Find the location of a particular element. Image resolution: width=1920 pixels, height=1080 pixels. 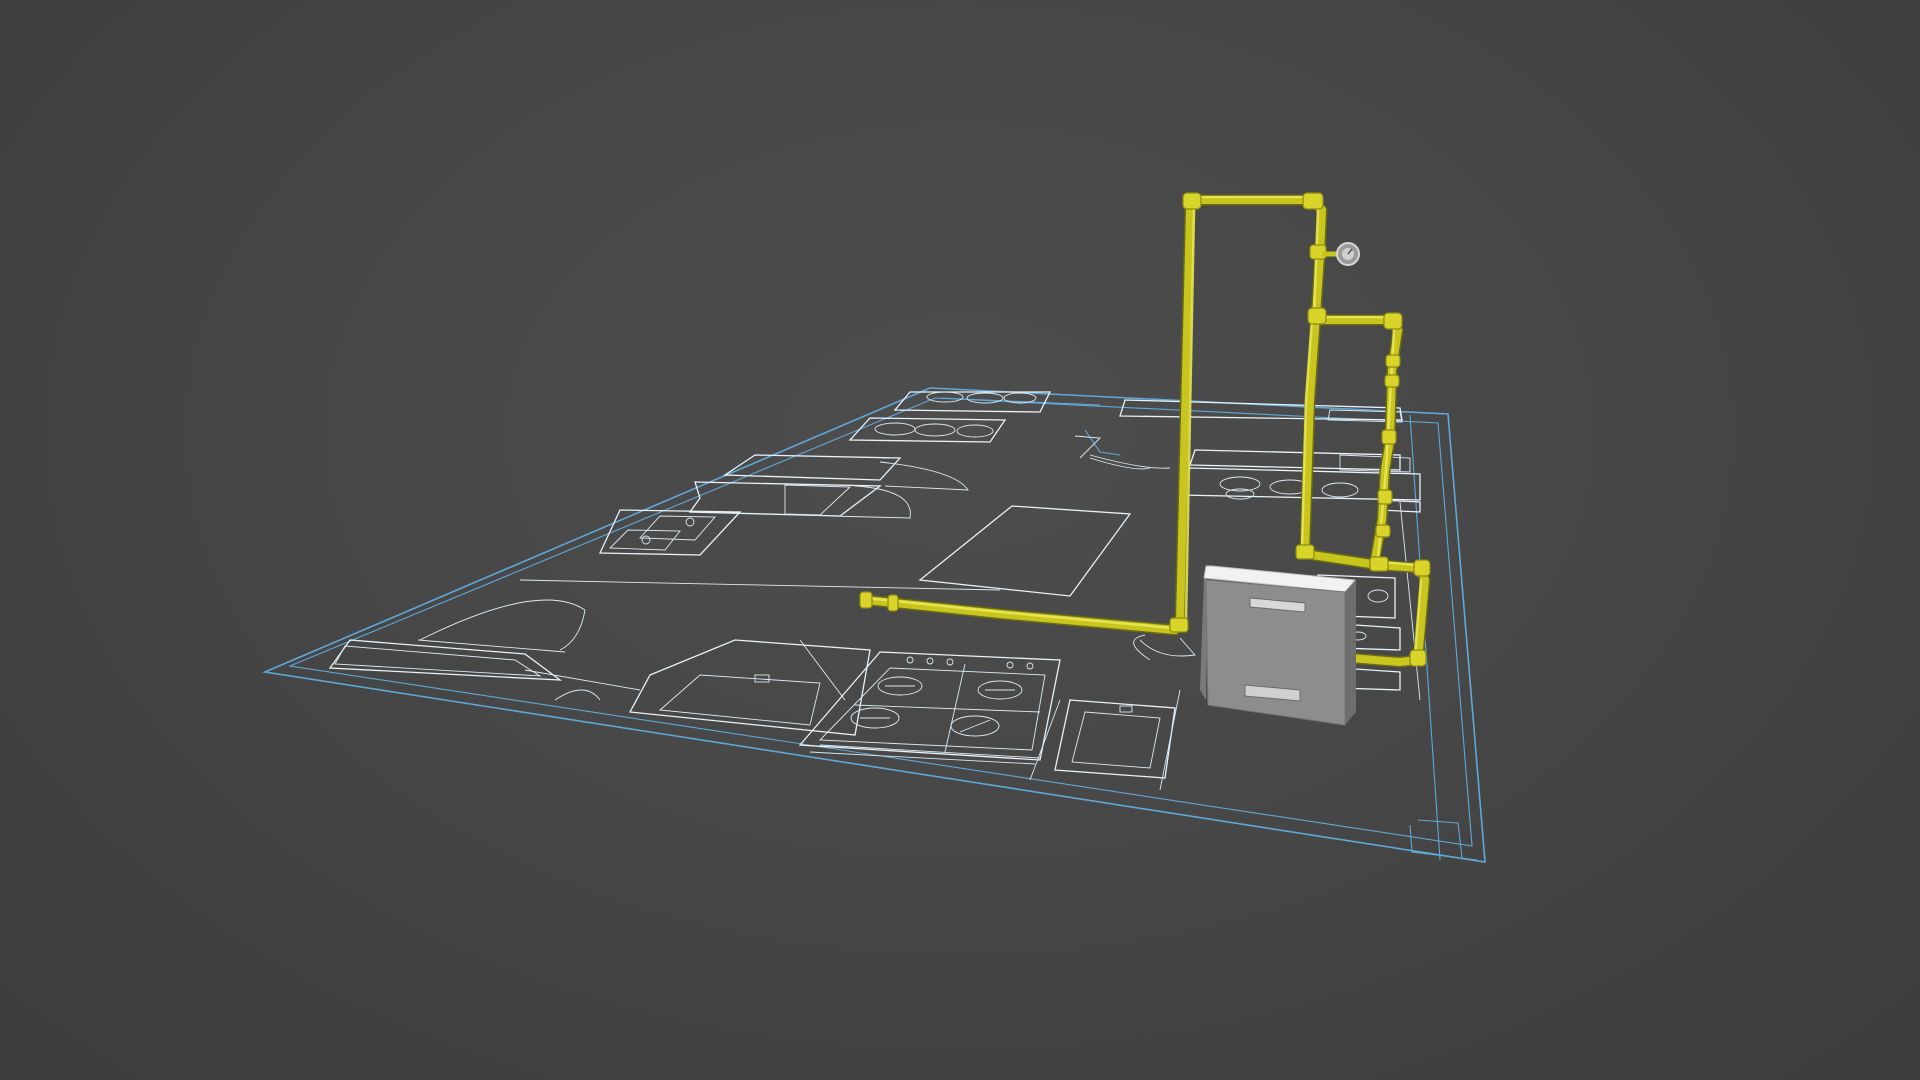

left-counter-fixtures is located at coordinates (874, 495).